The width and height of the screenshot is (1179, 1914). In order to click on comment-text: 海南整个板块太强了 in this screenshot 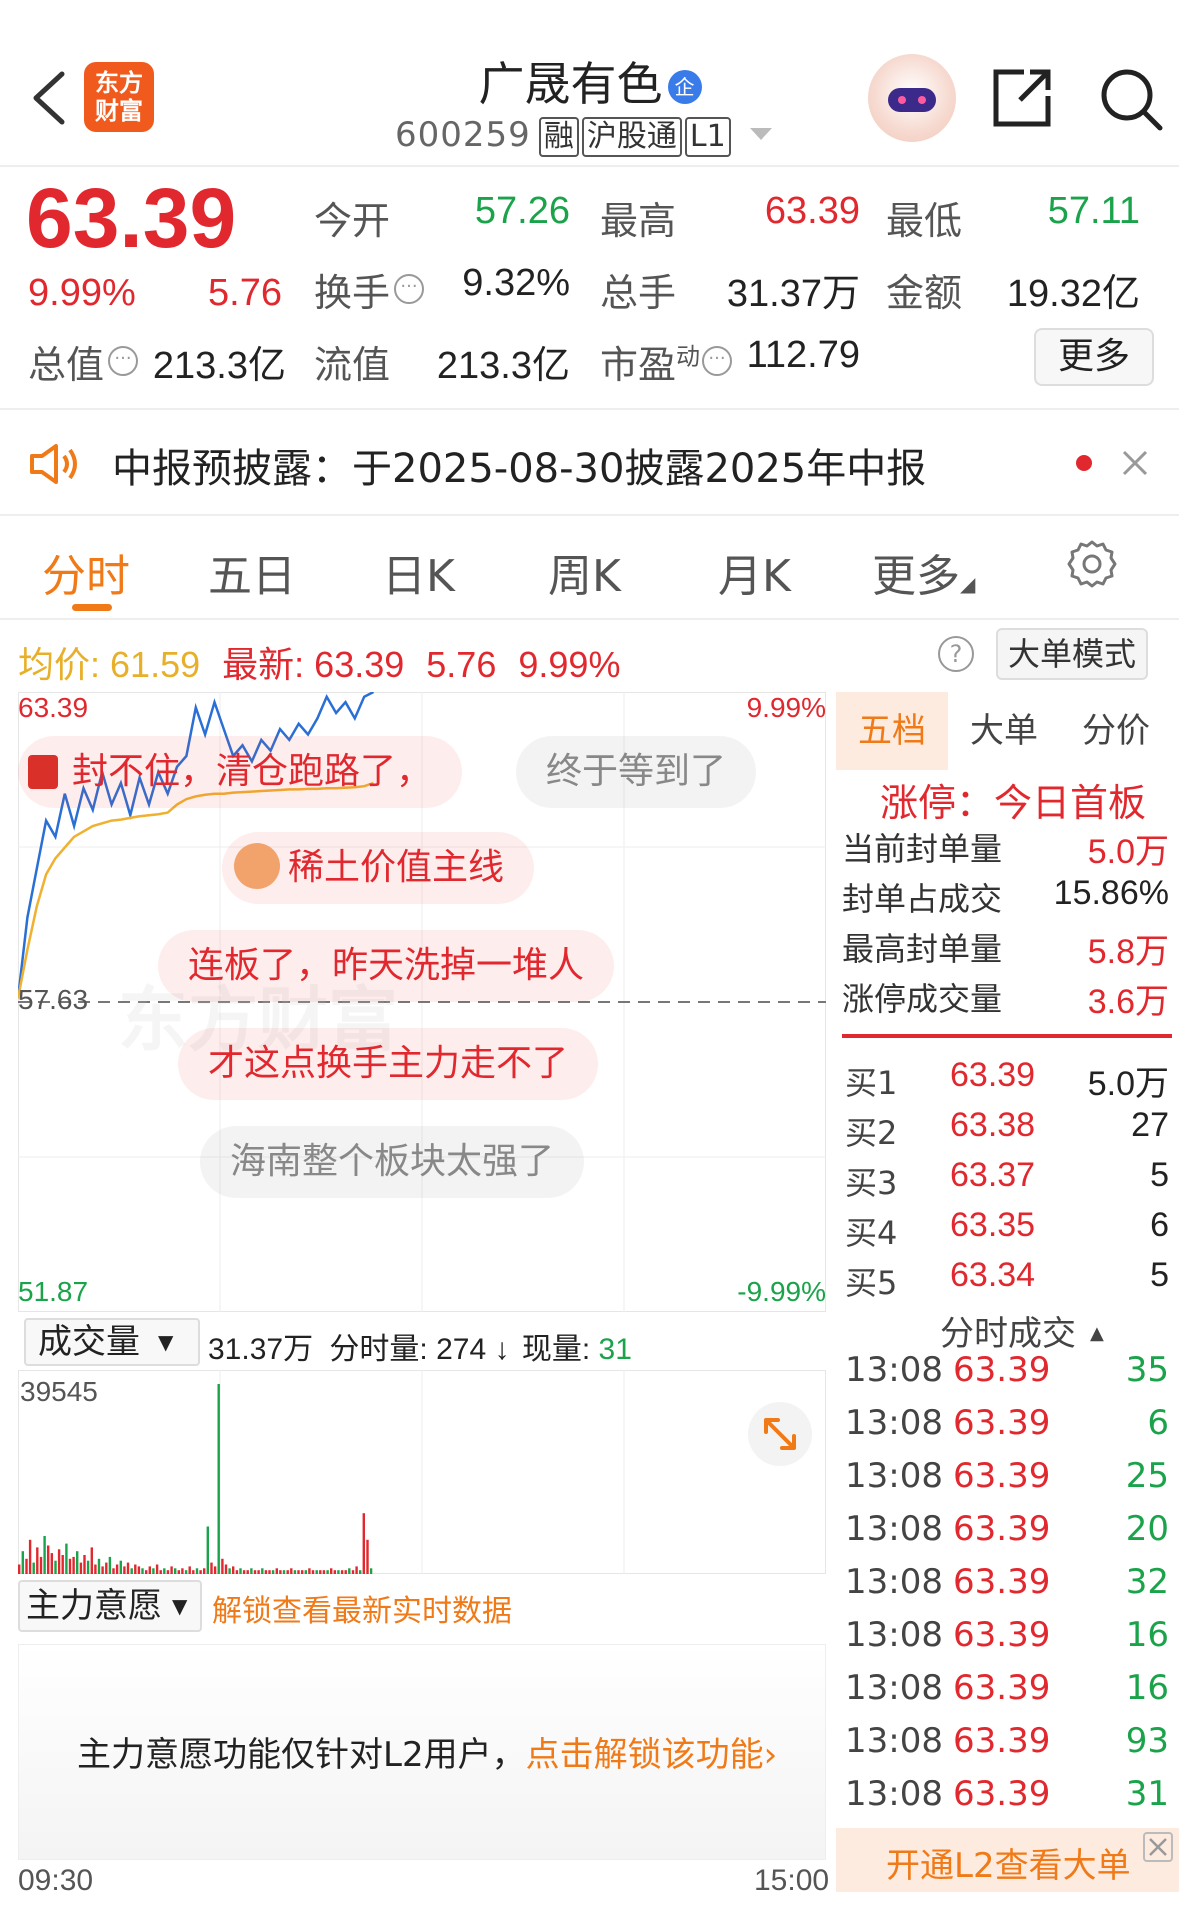, I will do `click(392, 1161)`.